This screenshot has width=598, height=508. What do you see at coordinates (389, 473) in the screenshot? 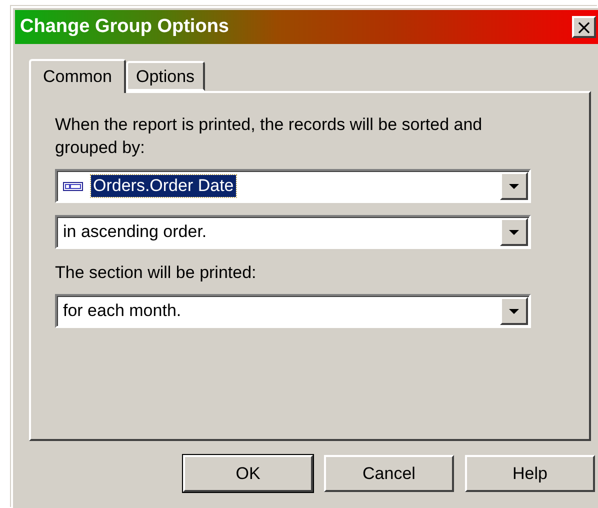
I see `dialog-button: Cancel` at bounding box center [389, 473].